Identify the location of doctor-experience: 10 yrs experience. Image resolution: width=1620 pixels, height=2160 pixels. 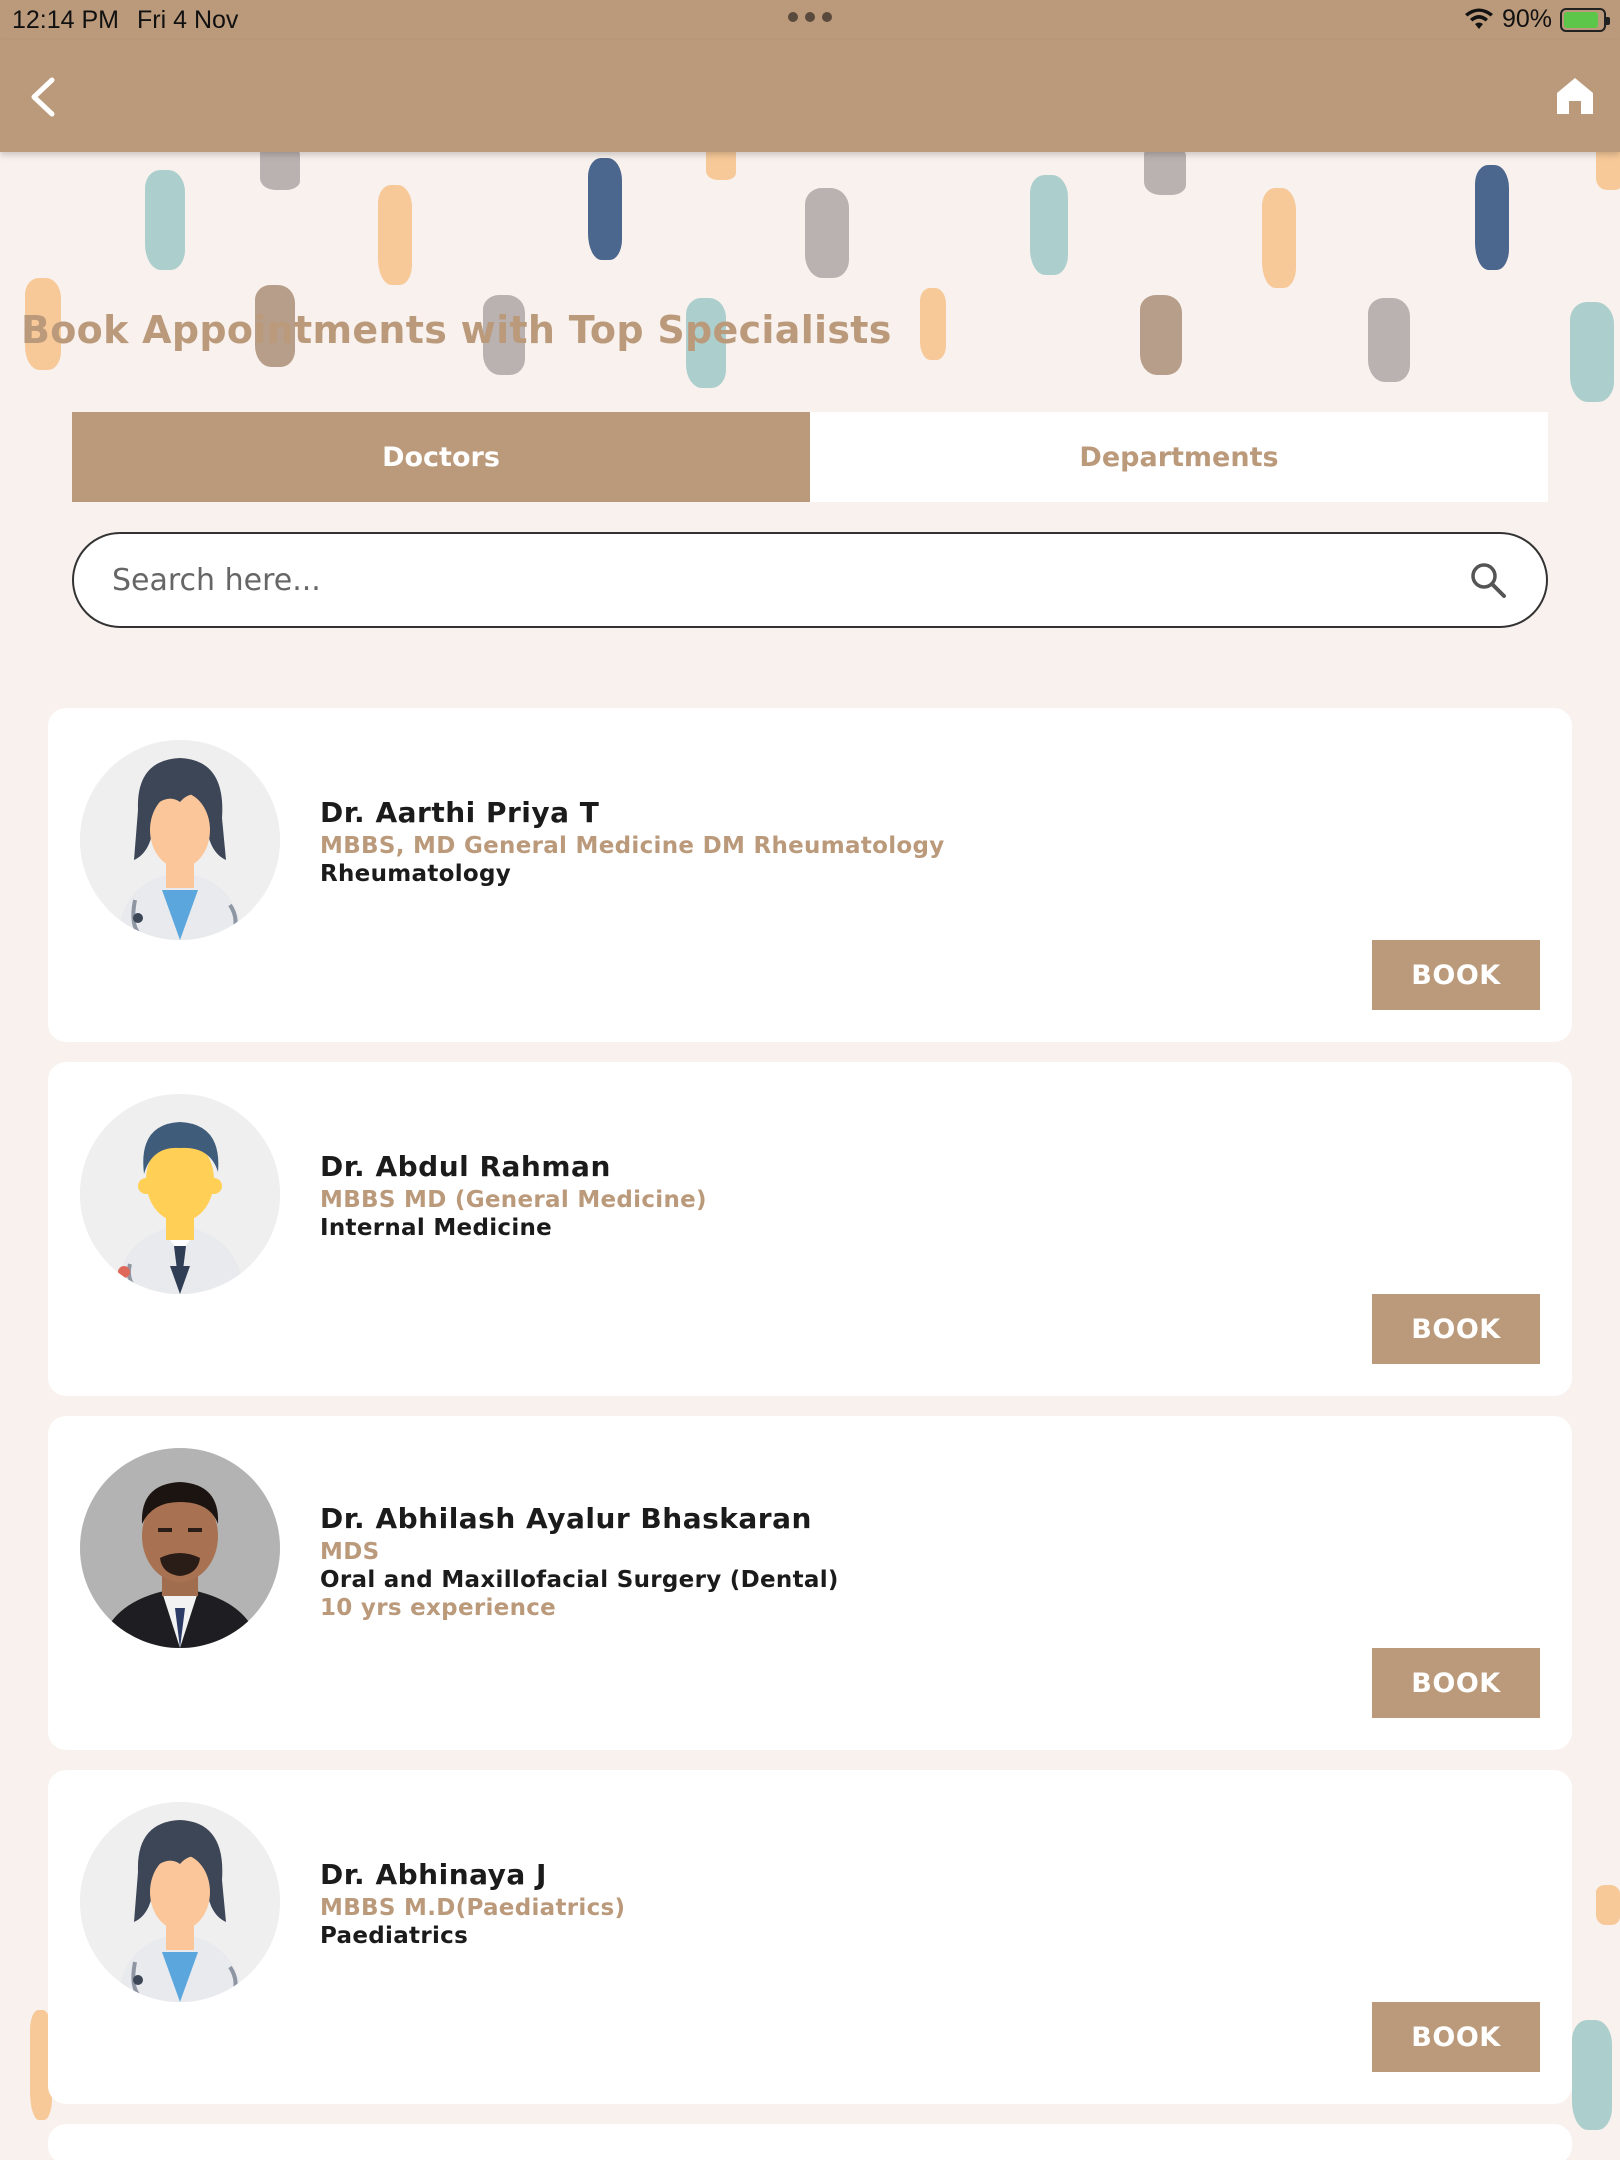
(438, 1608).